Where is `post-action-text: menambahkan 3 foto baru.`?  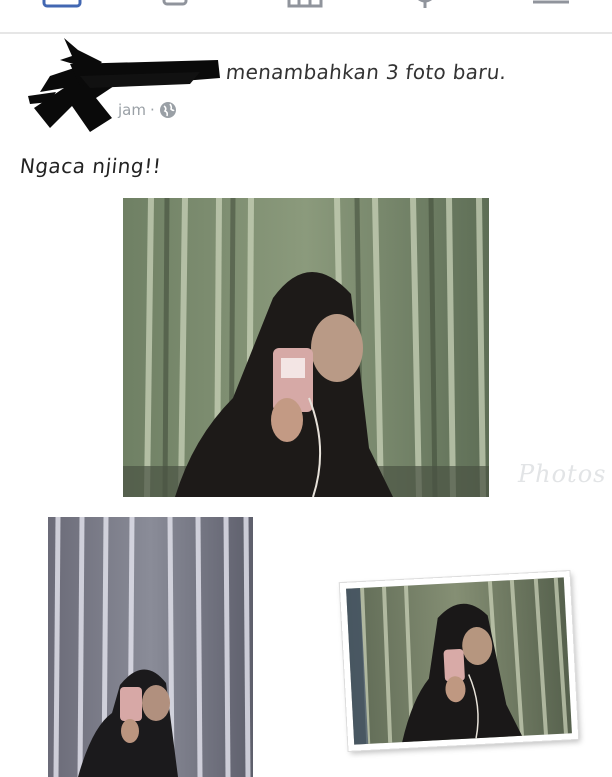
post-action-text: menambahkan 3 foto baru. is located at coordinates (366, 72).